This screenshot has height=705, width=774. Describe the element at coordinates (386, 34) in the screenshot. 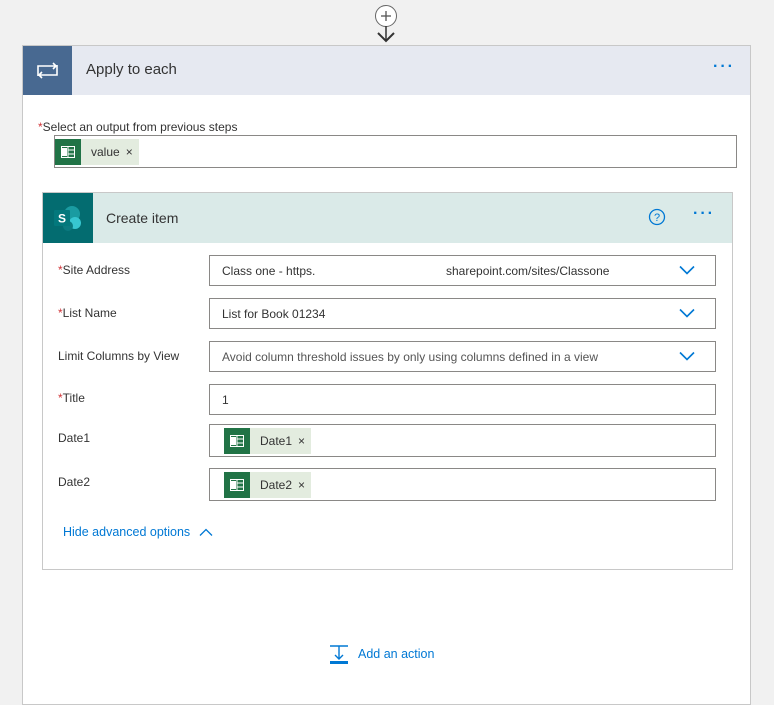

I see `connector-arrow-icon` at that location.